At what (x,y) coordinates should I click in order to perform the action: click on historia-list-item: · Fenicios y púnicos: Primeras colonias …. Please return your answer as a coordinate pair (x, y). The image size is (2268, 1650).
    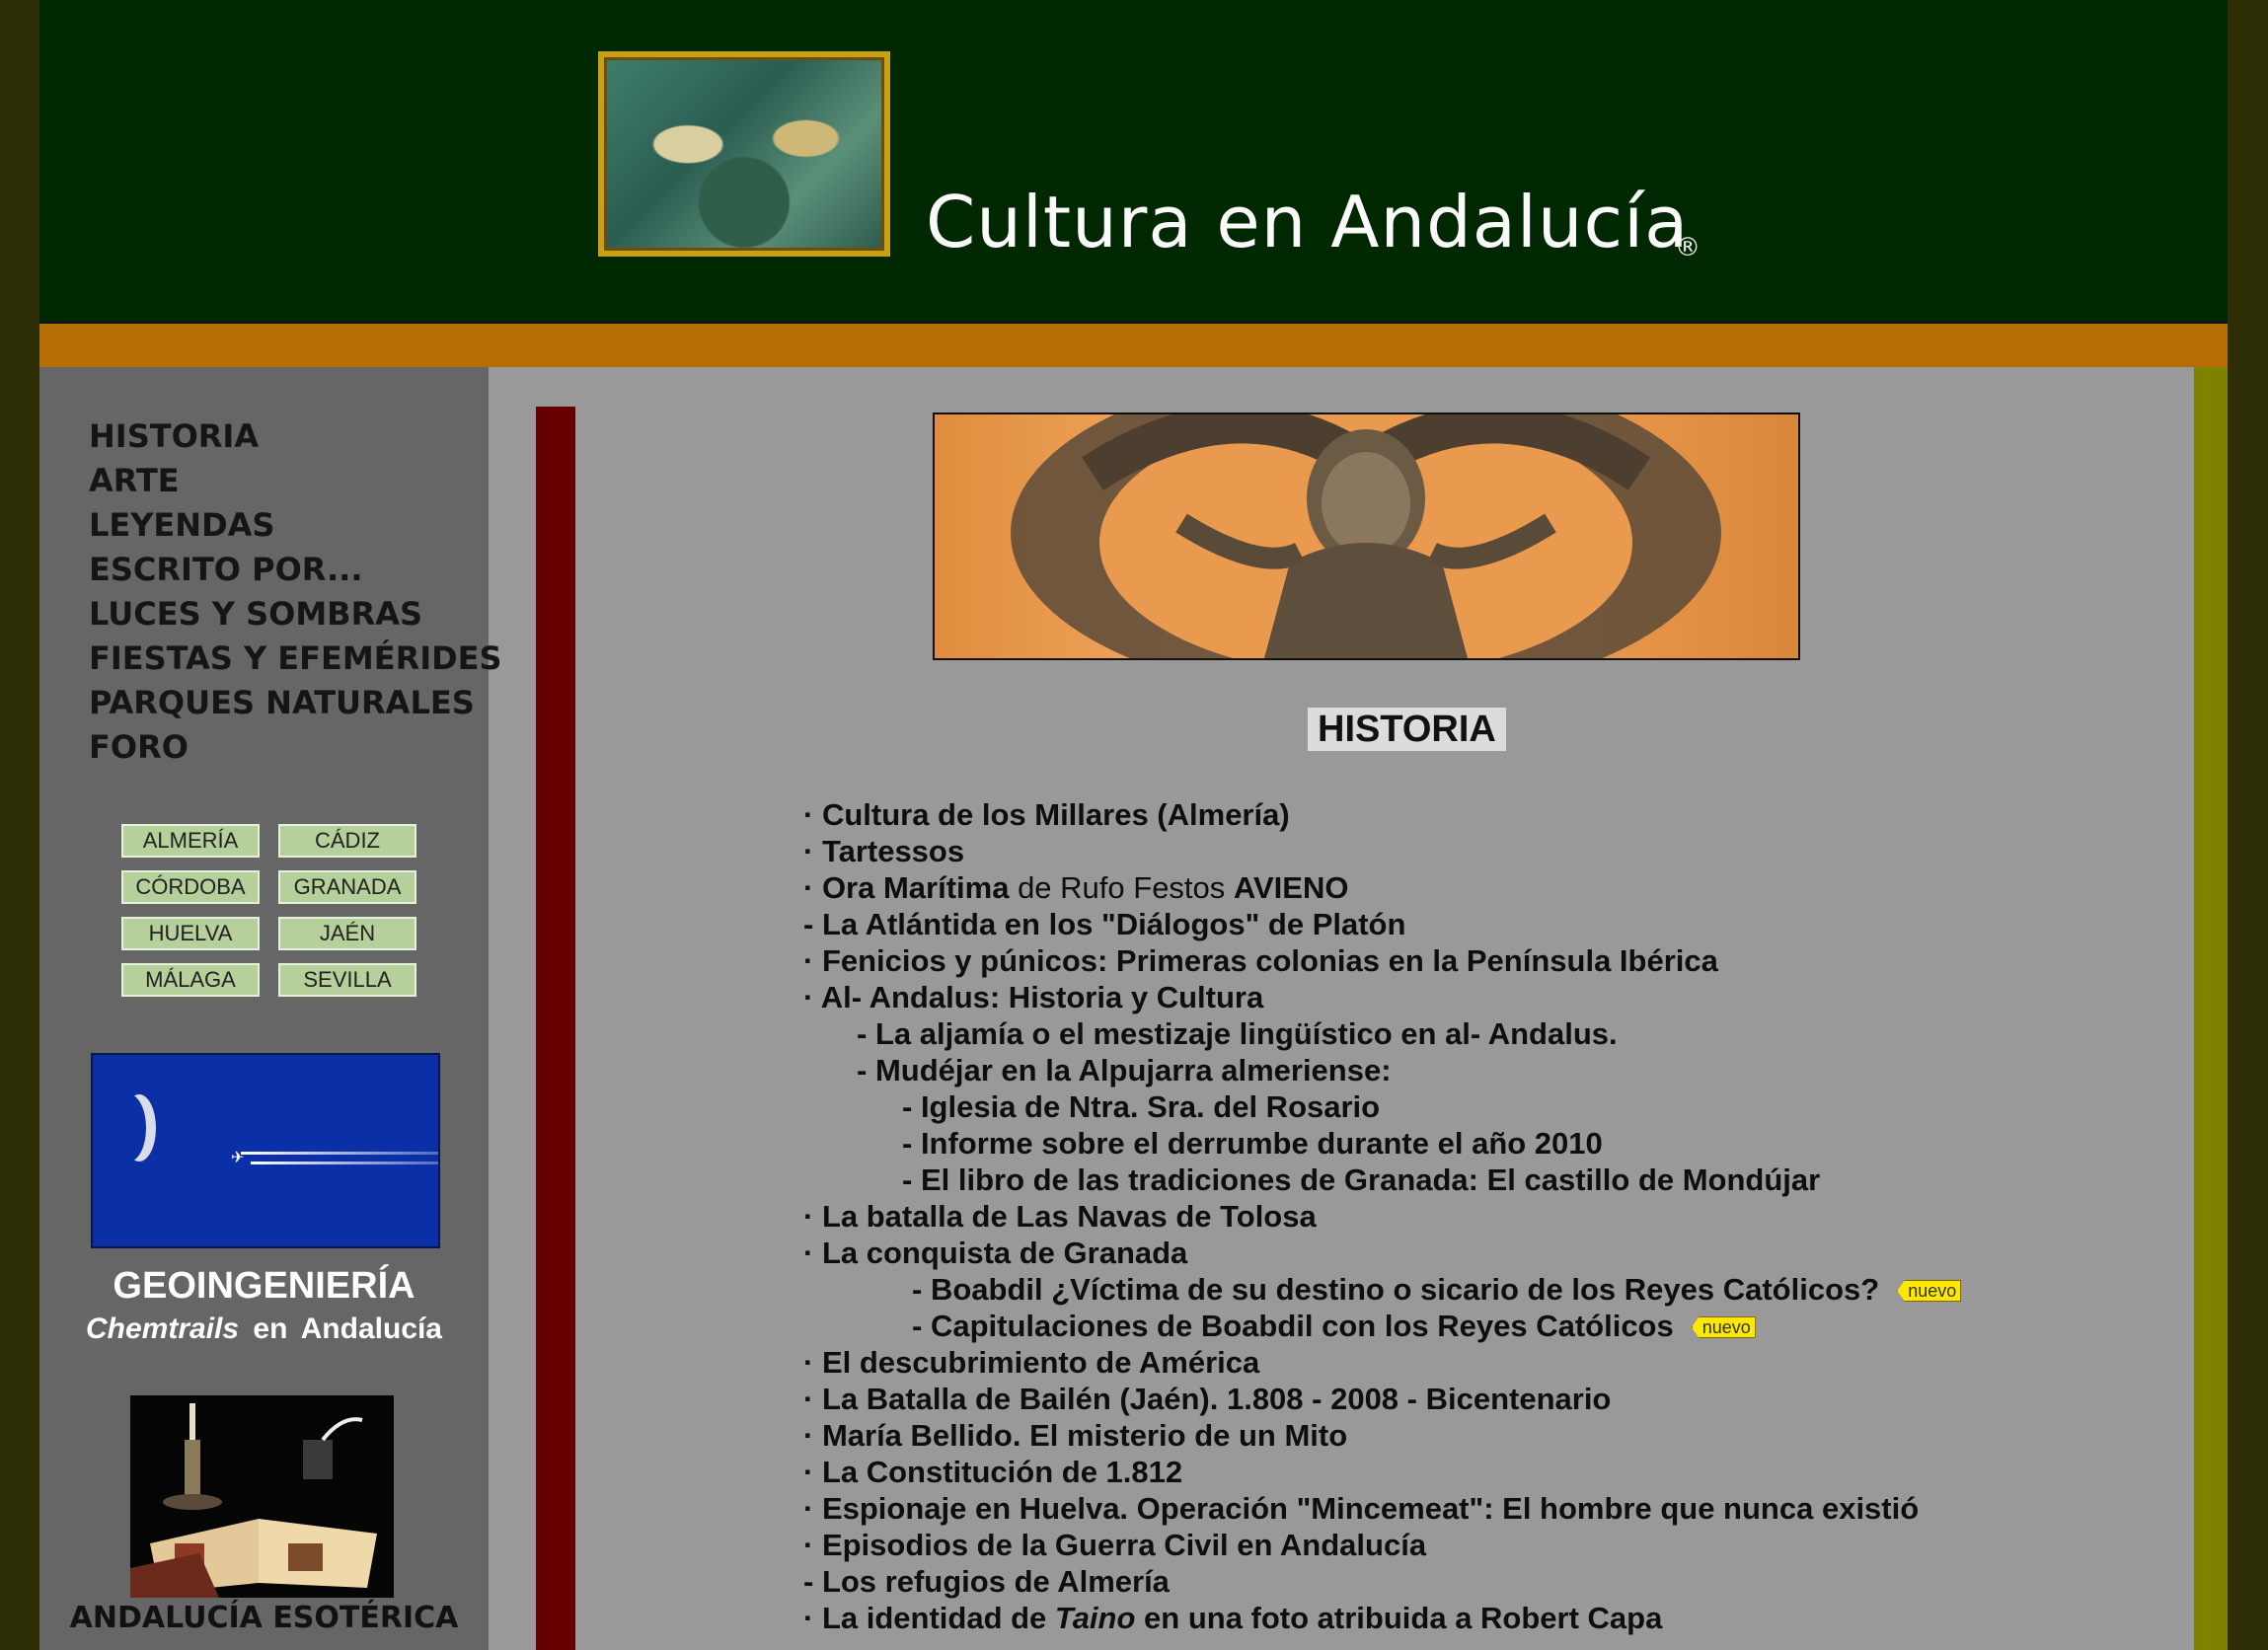
    Looking at the image, I should click on (1382, 960).